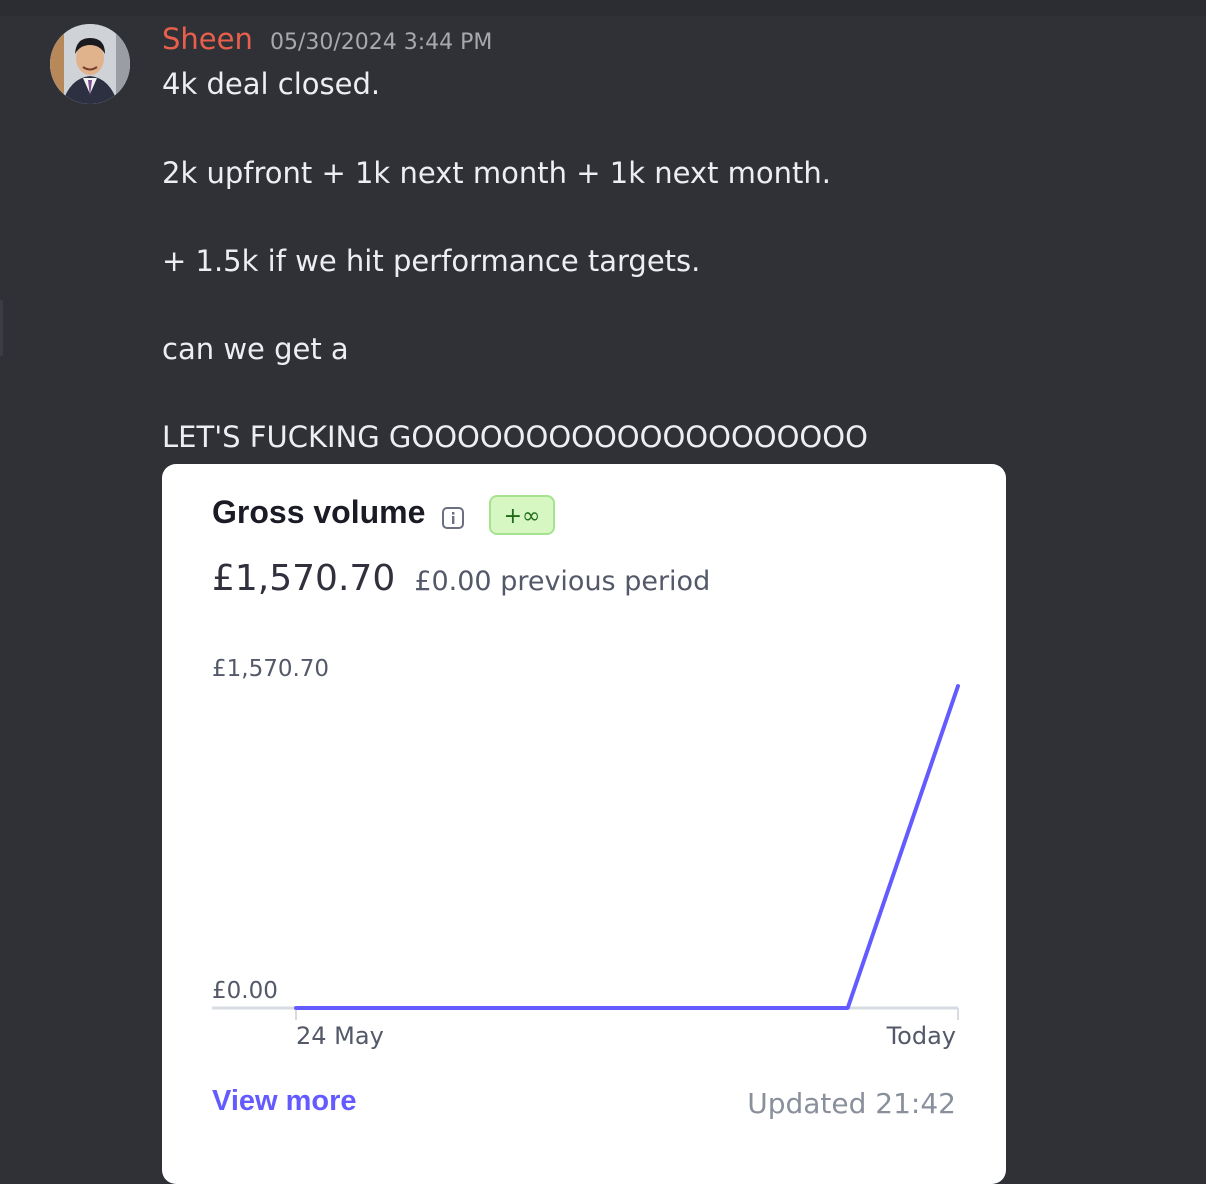 Image resolution: width=1206 pixels, height=1184 pixels. I want to click on message-header: Sheen 05/30/2024 3:44 PM, so click(327, 39).